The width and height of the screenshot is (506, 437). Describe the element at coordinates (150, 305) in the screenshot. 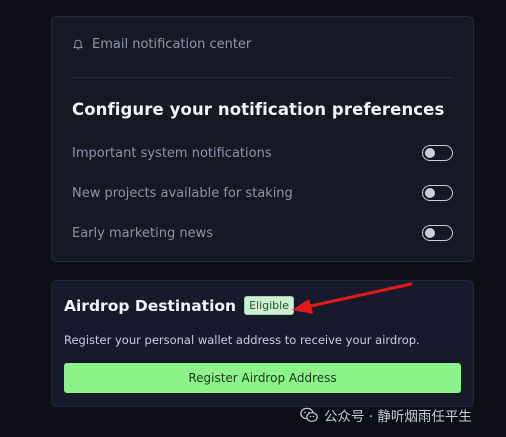

I see `airdrop-title: Airdrop Destination` at that location.